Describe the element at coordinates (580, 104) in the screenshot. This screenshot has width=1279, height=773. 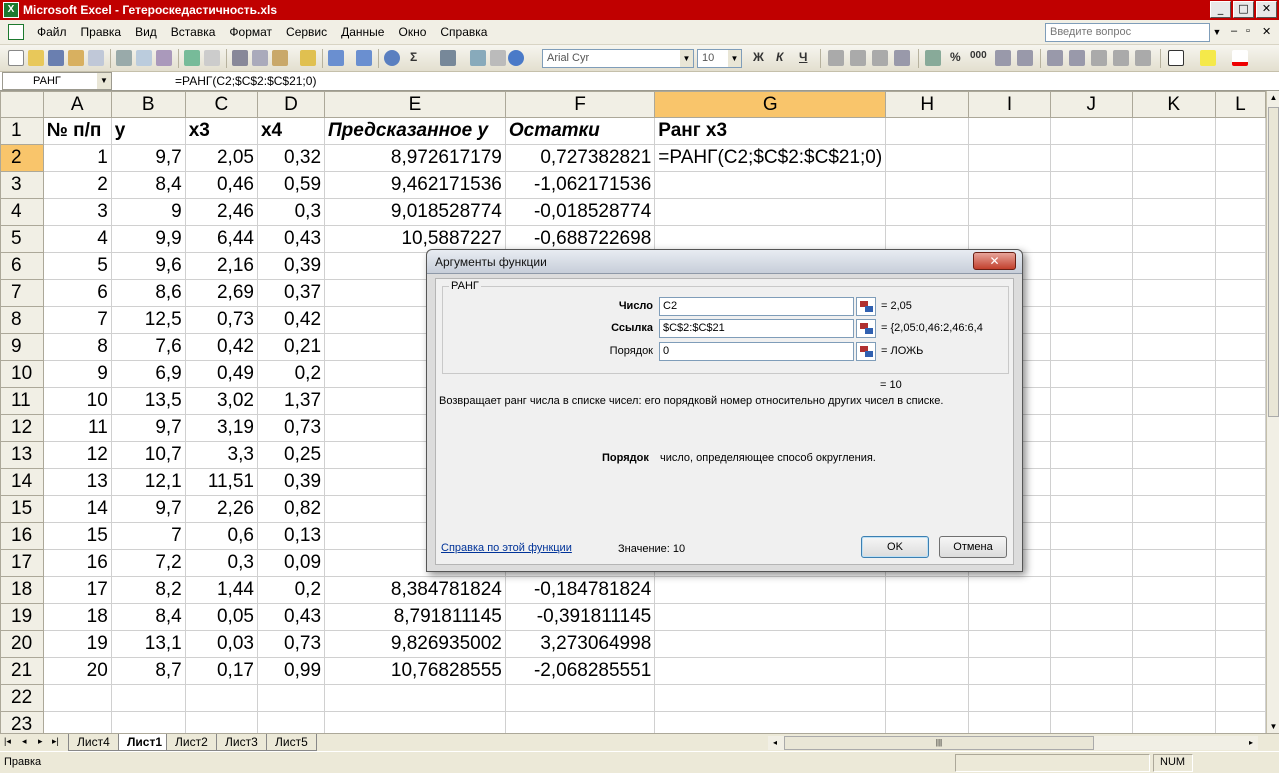
I see `column-header: F` at that location.